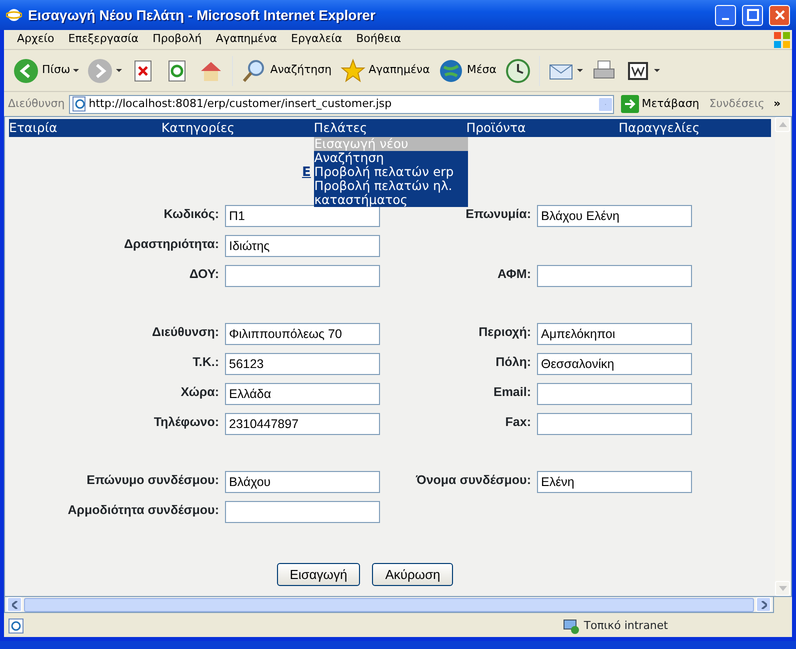  I want to click on field-label: Χώρα:, so click(199, 391).